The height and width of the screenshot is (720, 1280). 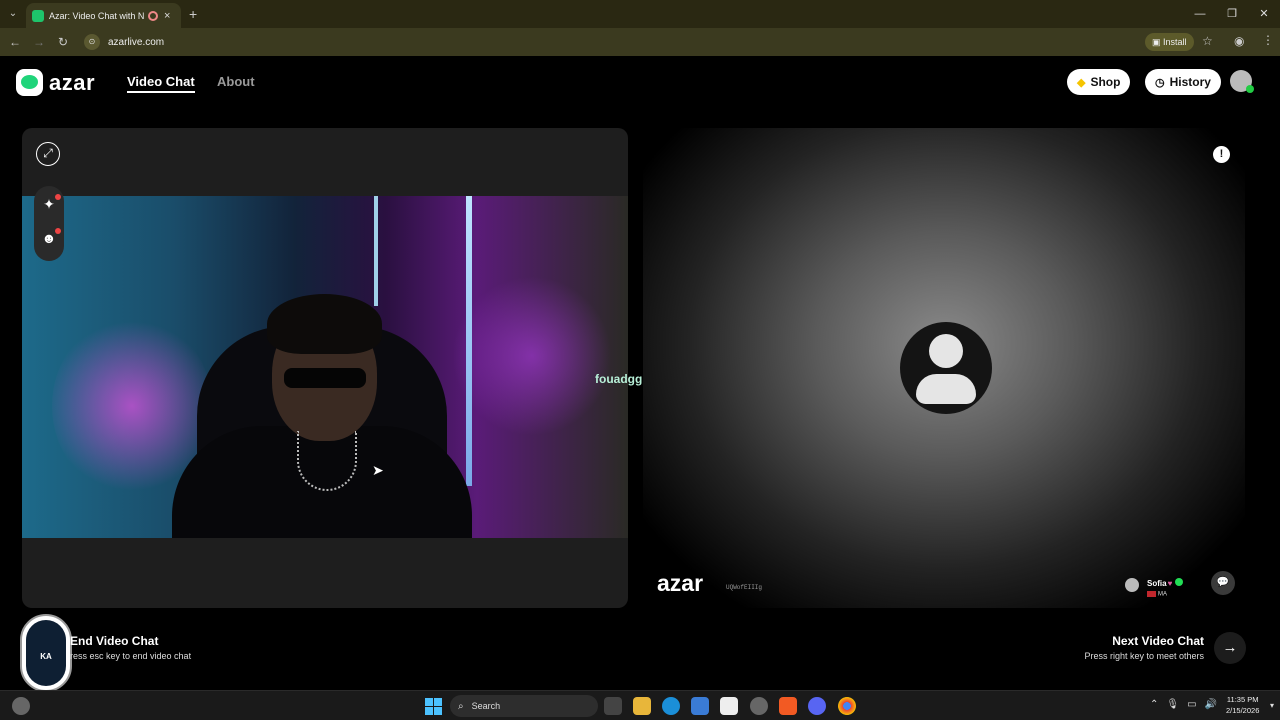 I want to click on clock-icon: ◷, so click(x=1160, y=82).